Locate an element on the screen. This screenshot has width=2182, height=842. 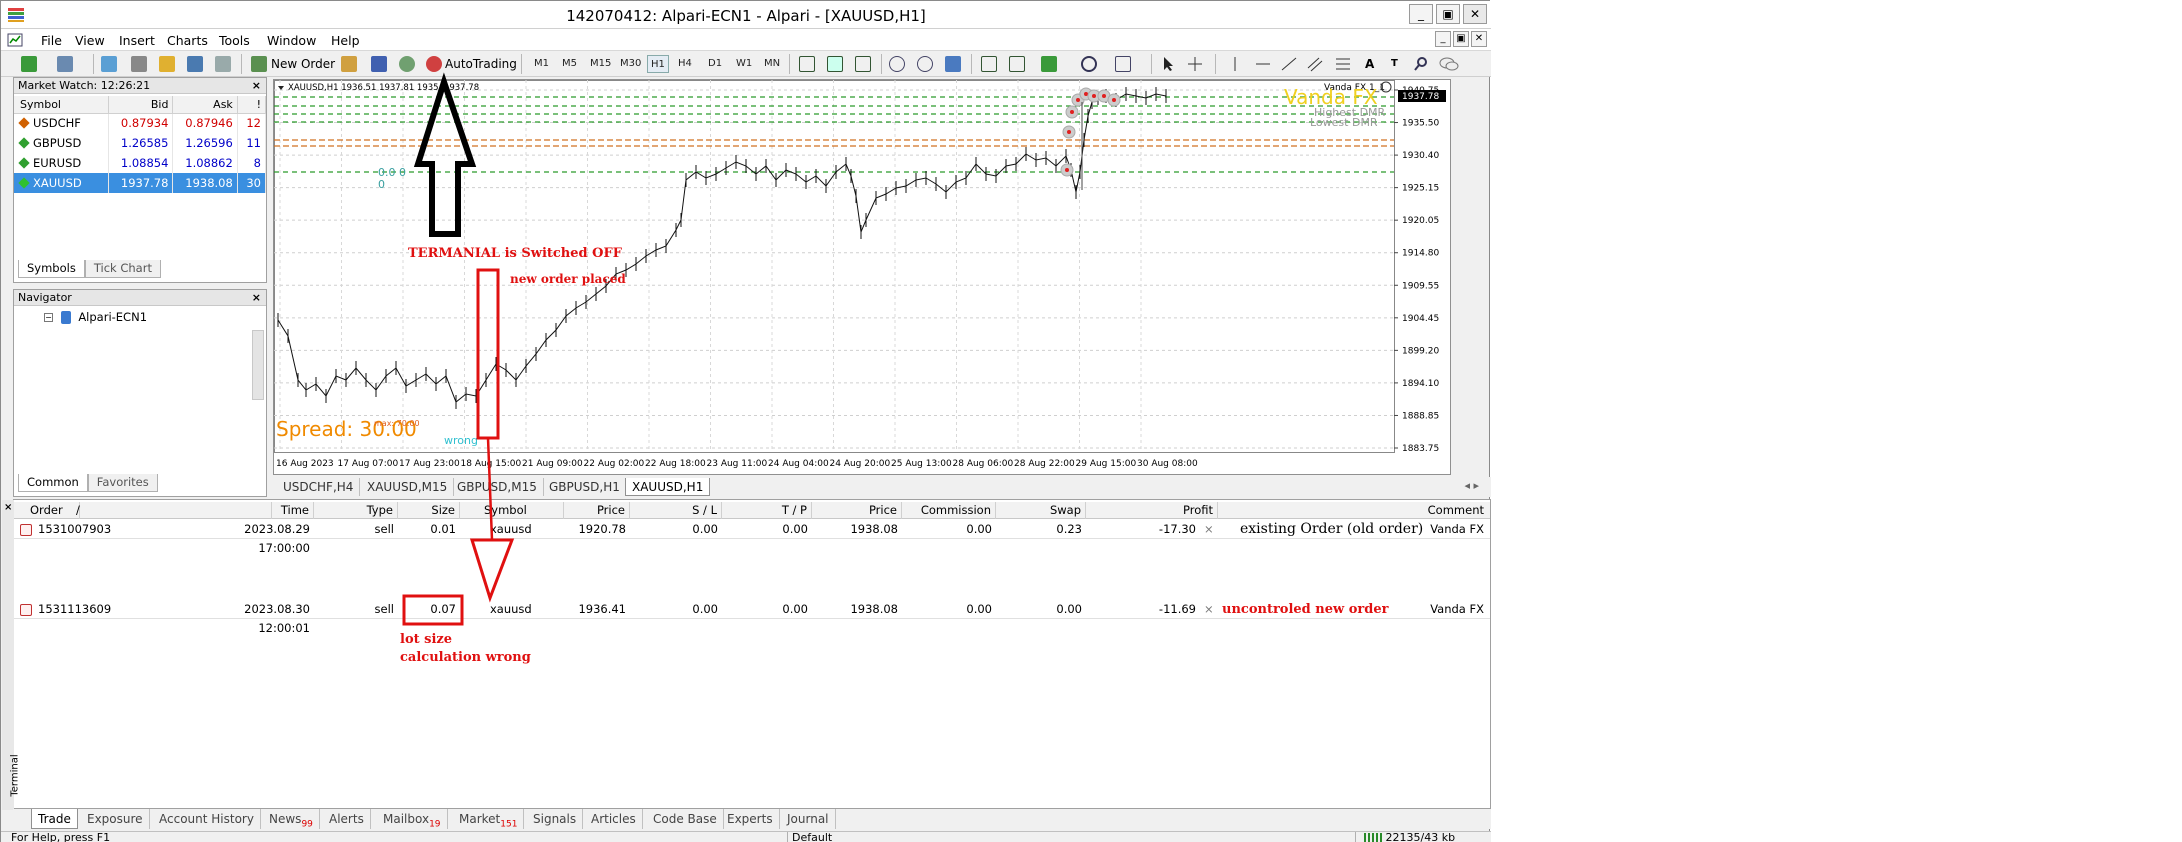
red-line-annotation is located at coordinates (490, 489).